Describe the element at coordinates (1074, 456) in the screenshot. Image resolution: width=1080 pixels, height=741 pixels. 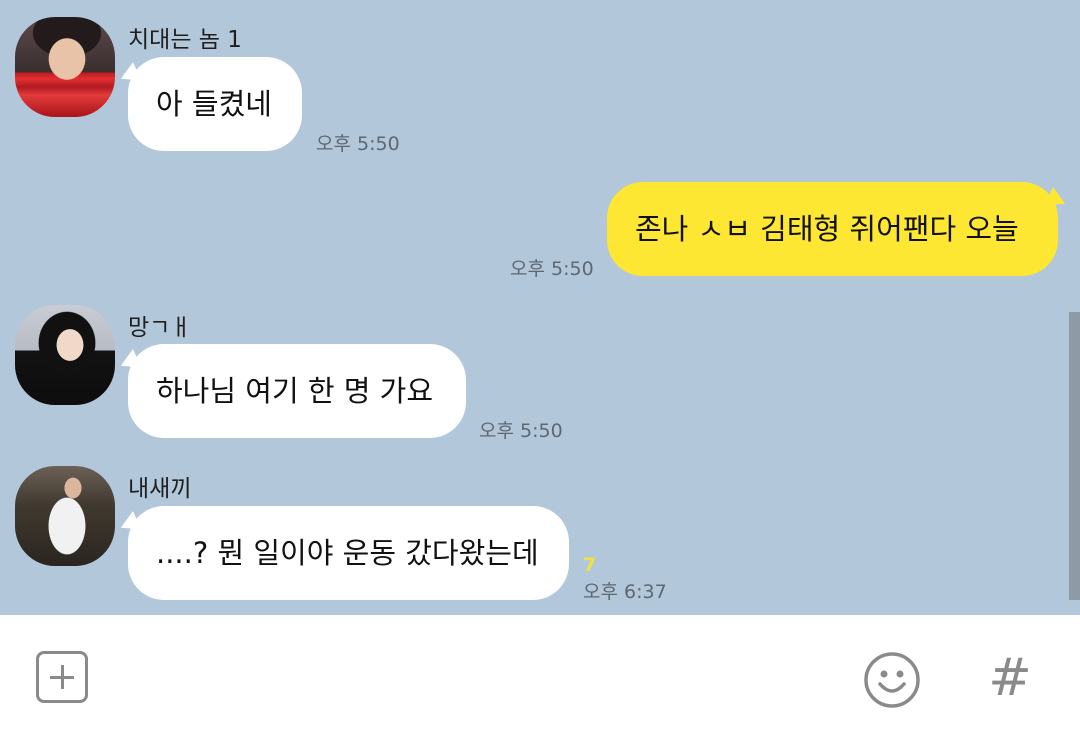
I see `scrollbar` at that location.